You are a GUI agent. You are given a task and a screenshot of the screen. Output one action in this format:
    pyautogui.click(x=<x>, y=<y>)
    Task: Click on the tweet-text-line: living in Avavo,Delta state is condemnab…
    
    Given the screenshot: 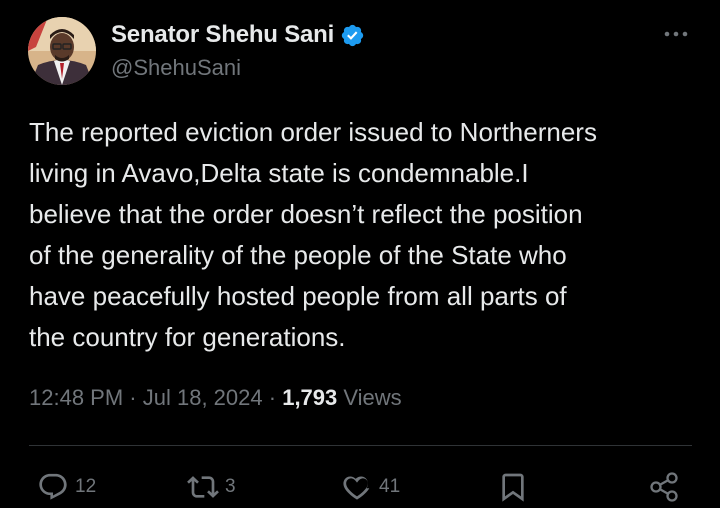 What is the action you would take?
    pyautogui.click(x=279, y=173)
    